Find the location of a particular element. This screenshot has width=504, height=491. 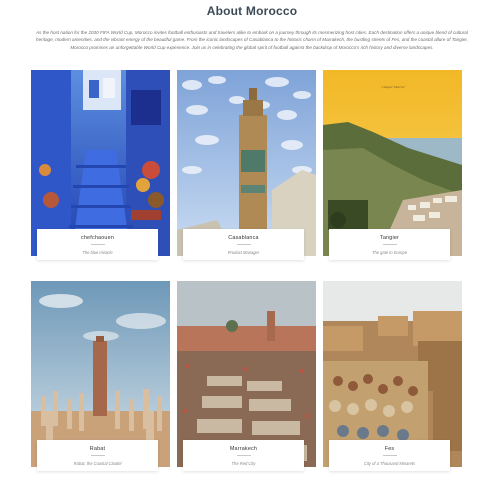

city-tagline: The gate to Europe is located at coordinates (389, 252).